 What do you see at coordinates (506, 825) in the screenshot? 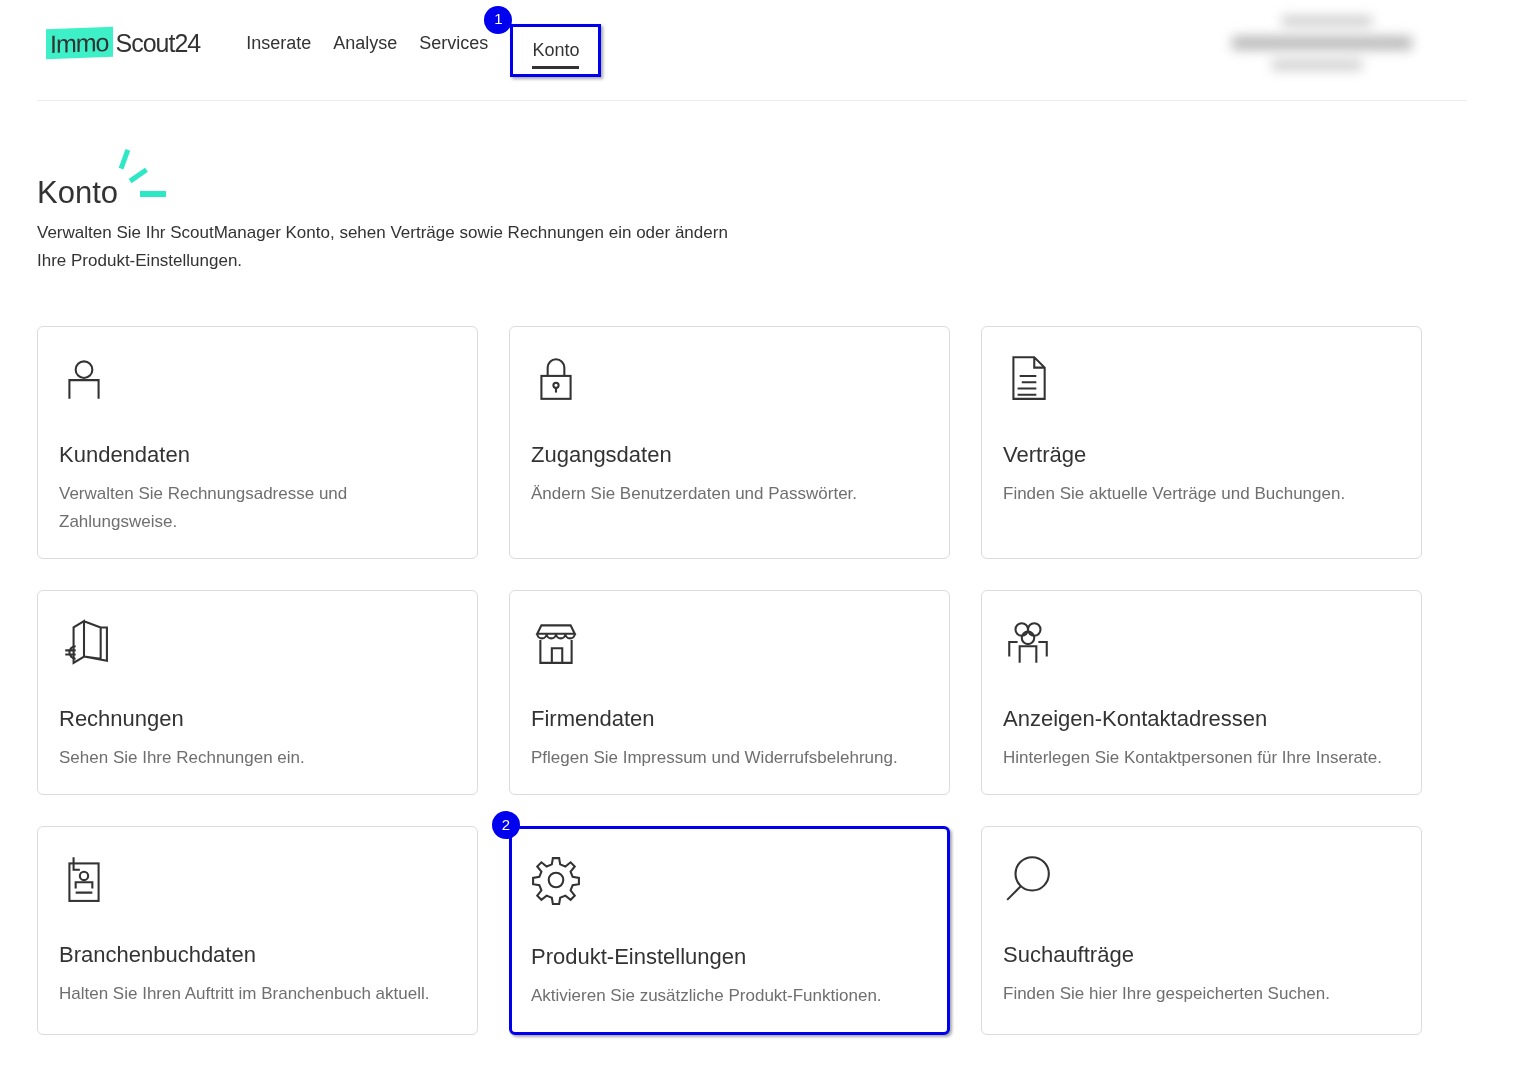
I see `callout-badge: 2` at bounding box center [506, 825].